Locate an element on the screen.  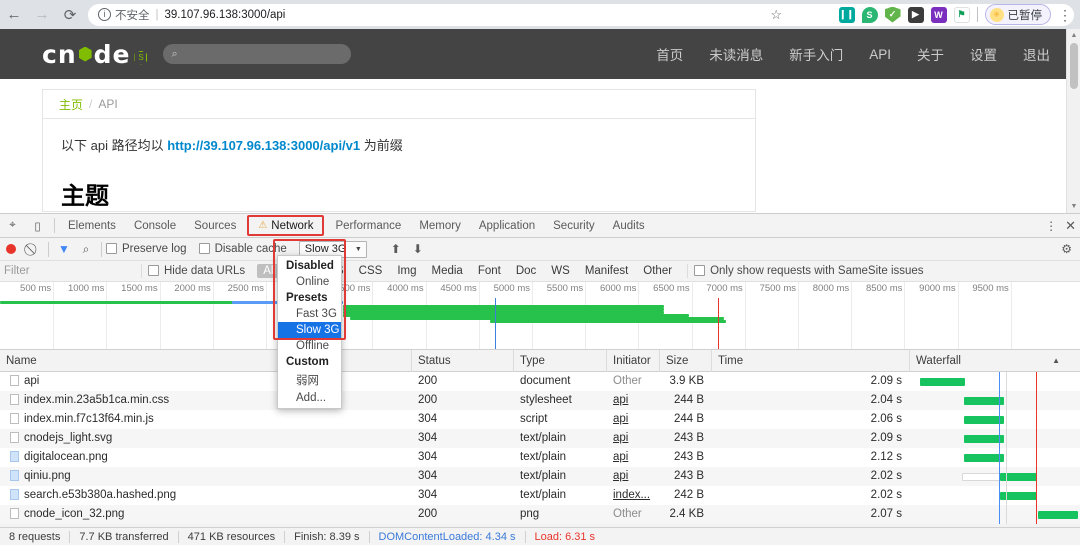
extension-icon-word: W is located at coordinates (938, 14).